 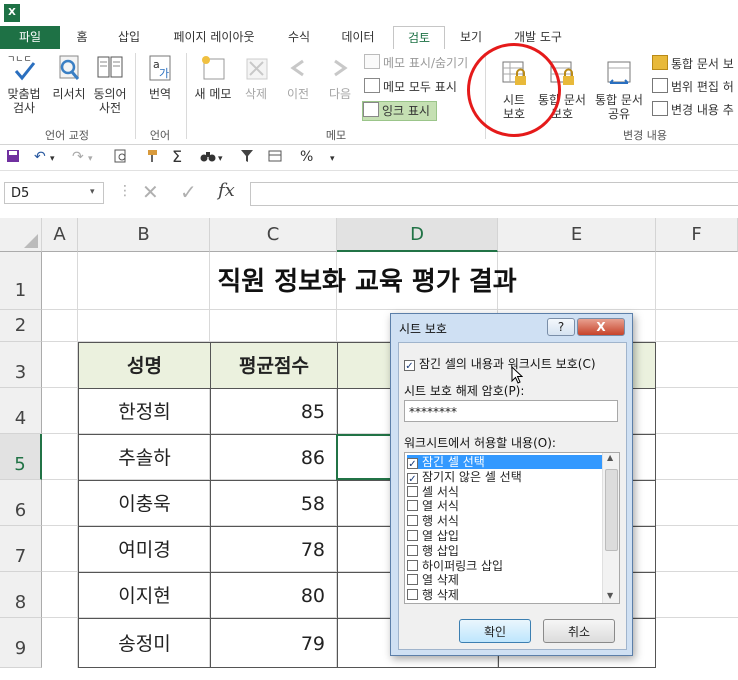 I want to click on filter-icon, so click(x=247, y=158).